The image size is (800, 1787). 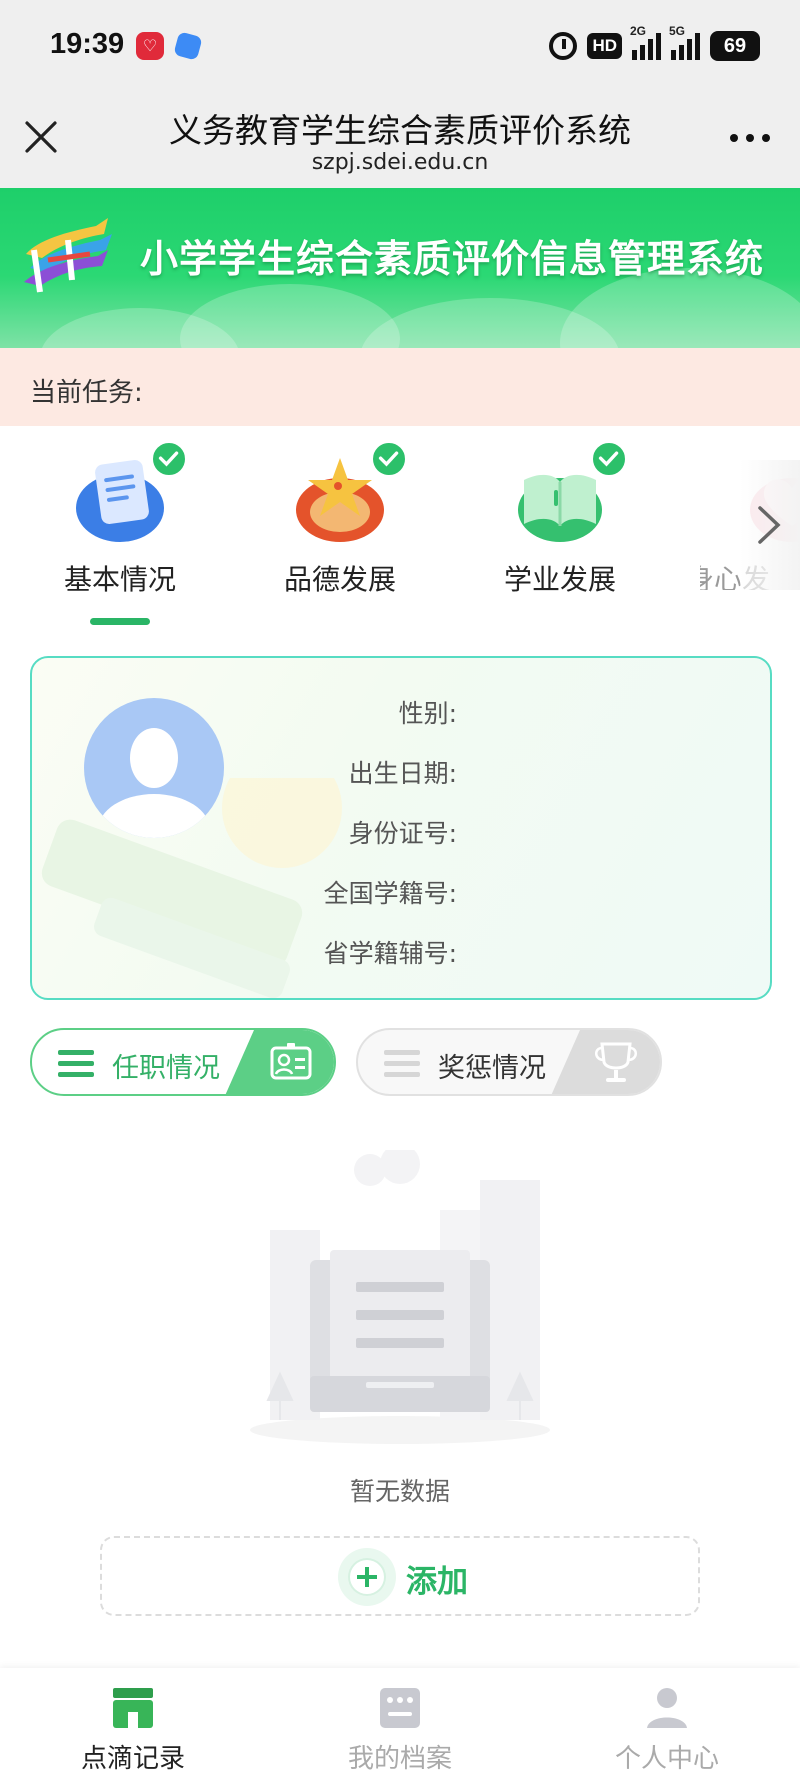 What do you see at coordinates (367, 1577) in the screenshot?
I see `plus-icon` at bounding box center [367, 1577].